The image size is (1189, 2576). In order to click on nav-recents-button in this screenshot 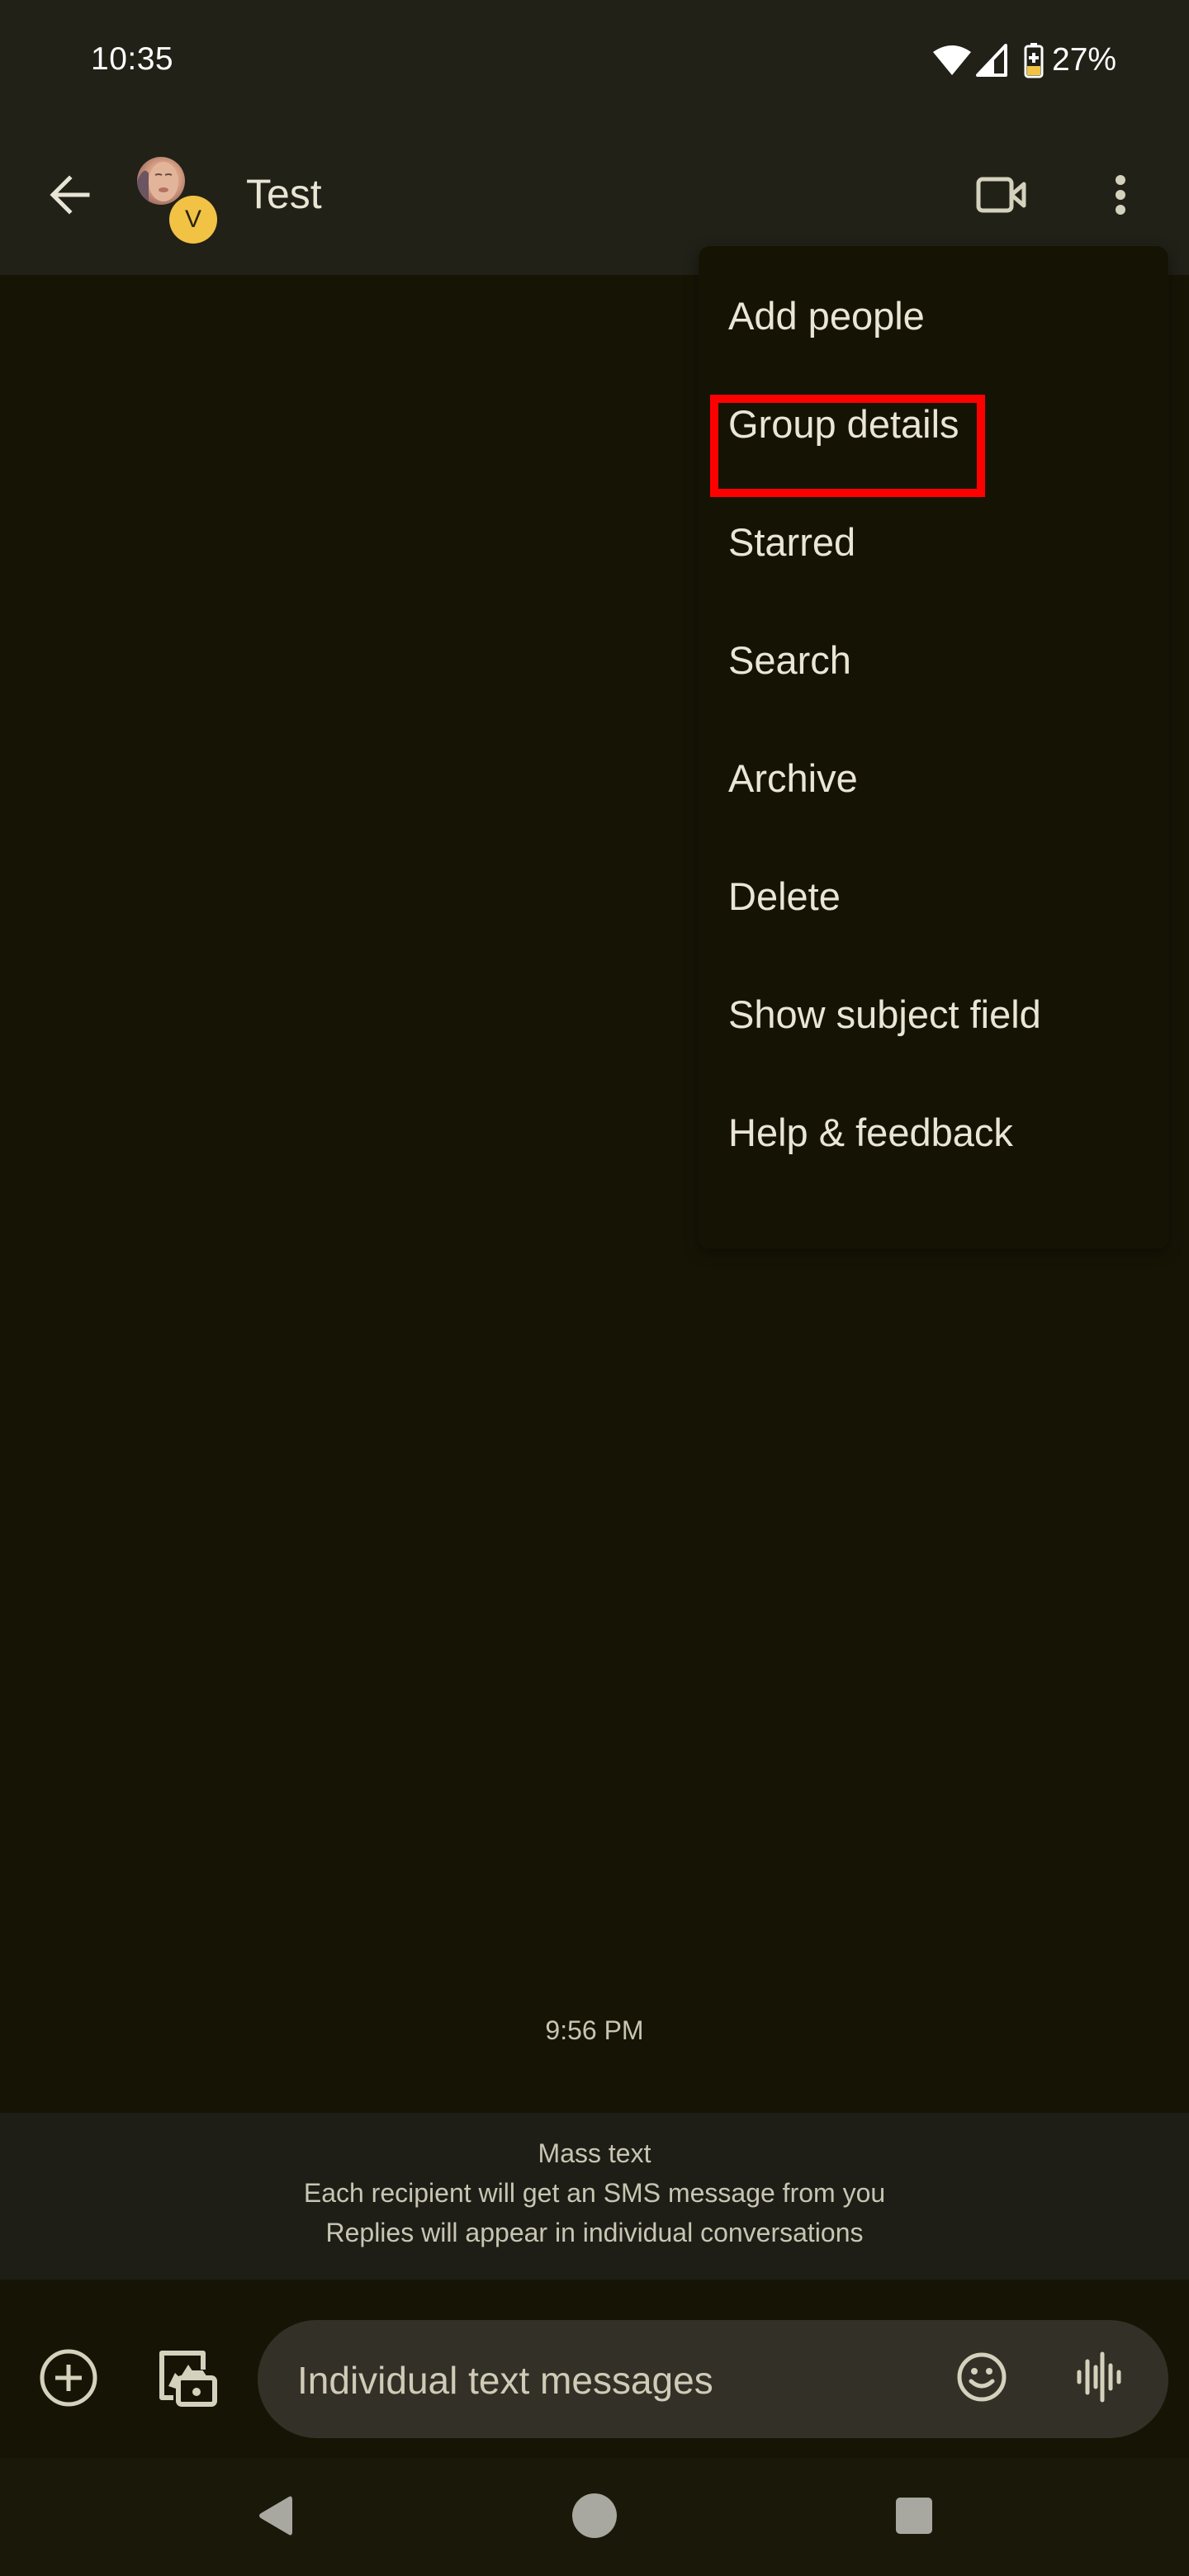, I will do `click(914, 2517)`.